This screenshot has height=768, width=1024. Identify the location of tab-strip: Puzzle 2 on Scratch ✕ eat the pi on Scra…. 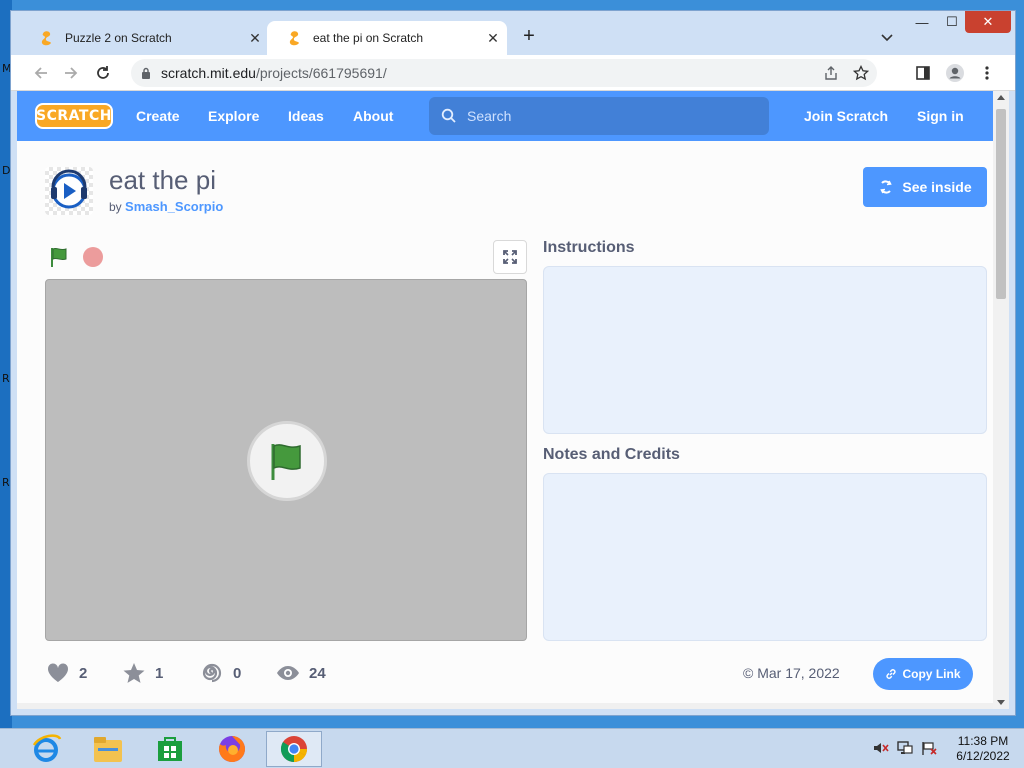
(513, 33).